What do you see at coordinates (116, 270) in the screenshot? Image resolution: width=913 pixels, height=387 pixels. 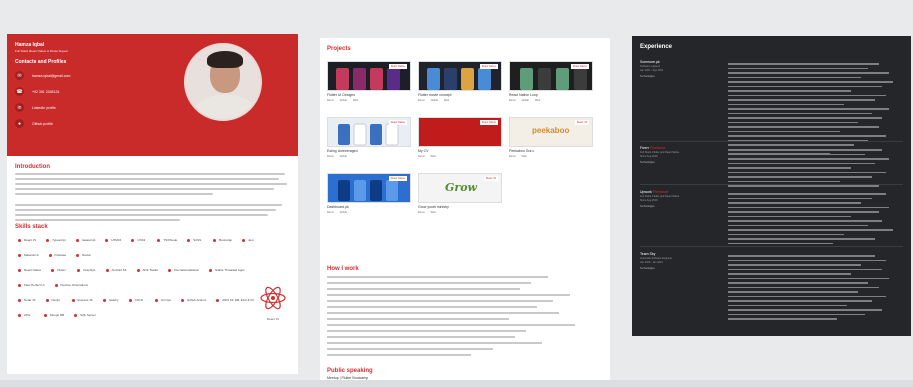 I see `skill-chip: Android SF` at bounding box center [116, 270].